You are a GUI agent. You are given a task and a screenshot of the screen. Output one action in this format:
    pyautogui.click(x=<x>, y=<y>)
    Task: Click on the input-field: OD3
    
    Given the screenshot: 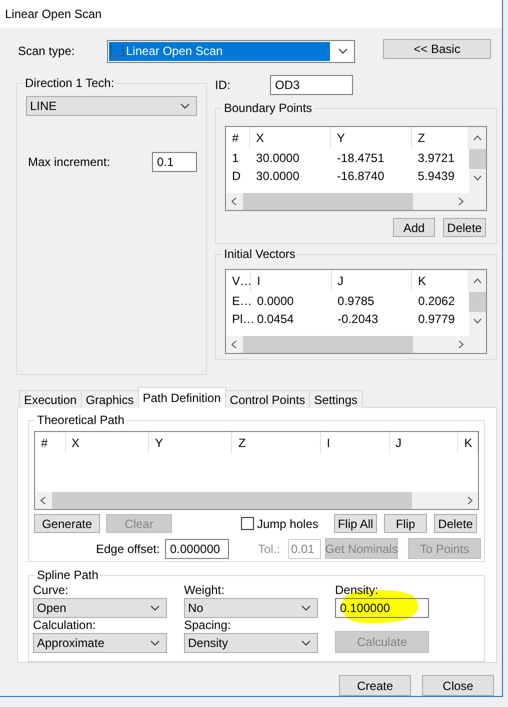 What is the action you would take?
    pyautogui.click(x=311, y=85)
    